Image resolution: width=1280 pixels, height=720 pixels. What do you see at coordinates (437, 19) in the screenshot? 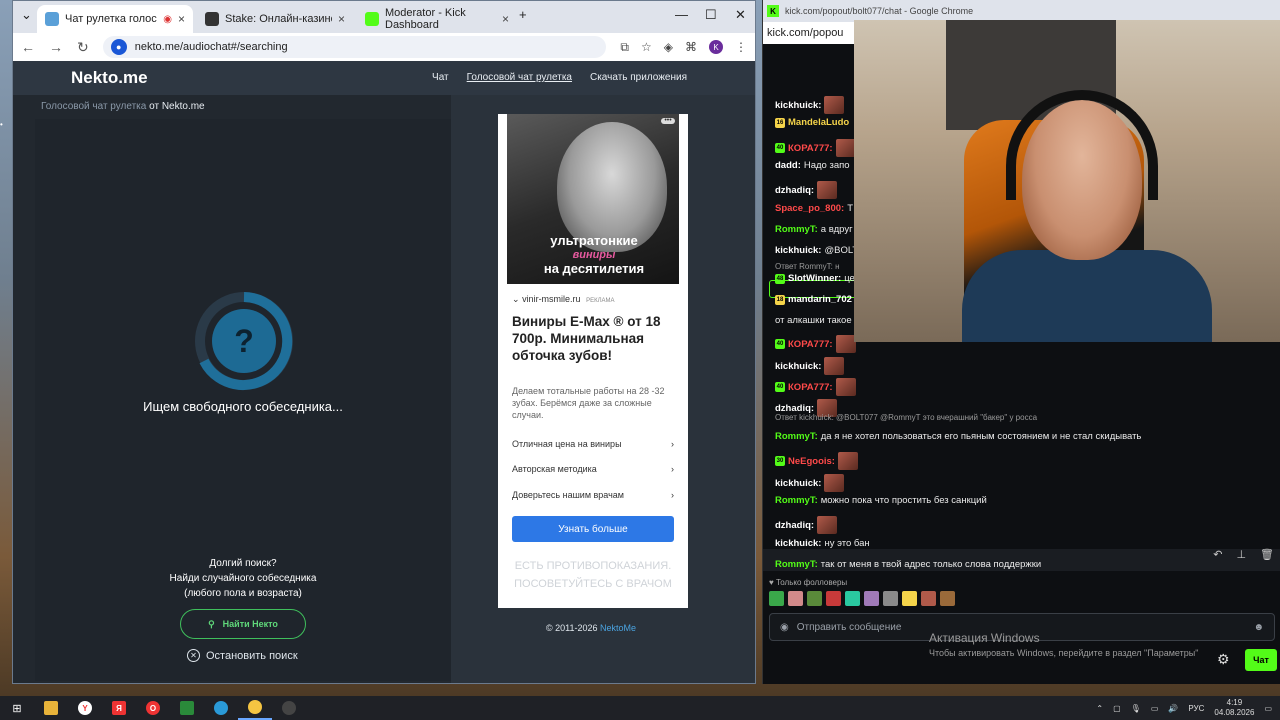
I see `tab-kick-dashboard: Moderator - Kick Dashboard ×` at bounding box center [437, 19].